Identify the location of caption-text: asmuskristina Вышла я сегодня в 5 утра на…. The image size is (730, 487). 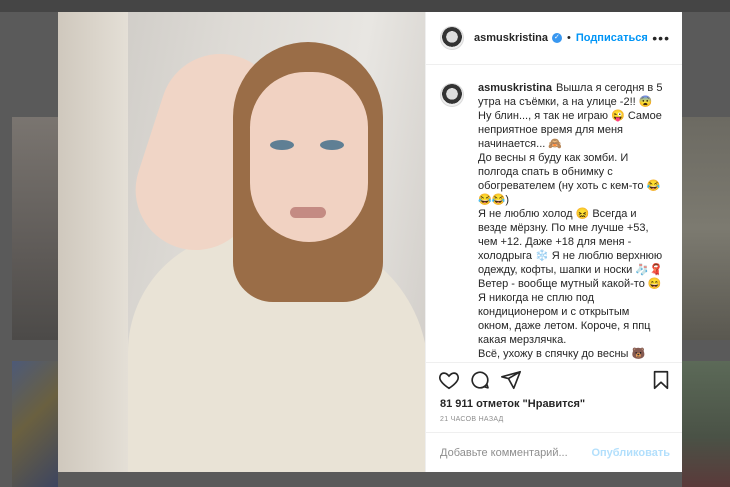
(570, 221).